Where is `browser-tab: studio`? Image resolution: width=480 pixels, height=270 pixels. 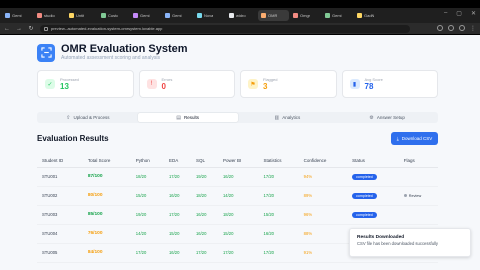 browser-tab: studio is located at coordinates (49, 15).